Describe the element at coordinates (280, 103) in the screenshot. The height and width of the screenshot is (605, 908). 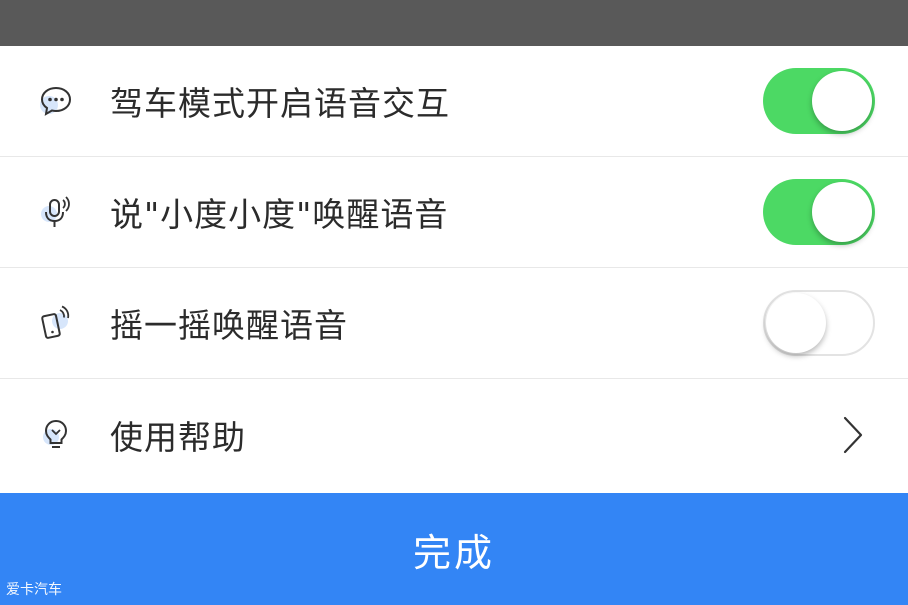
I see `setting-label: 驾车模式开启语音交互` at that location.